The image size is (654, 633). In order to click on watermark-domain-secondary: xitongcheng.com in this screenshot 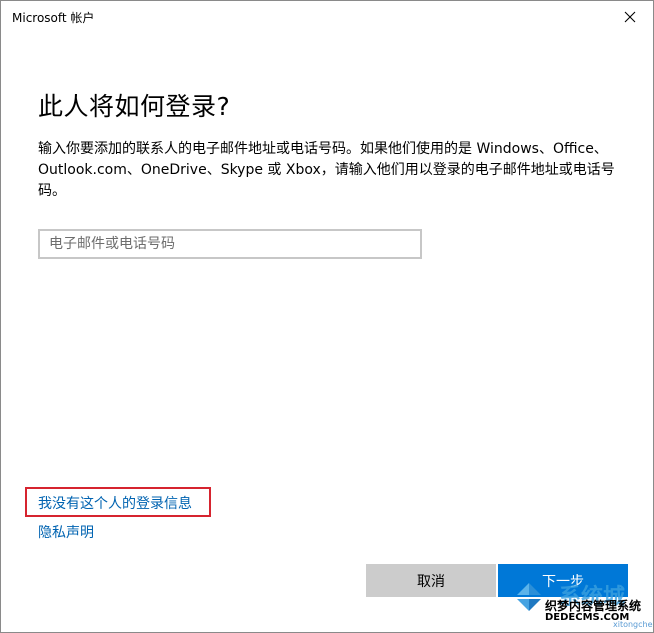, I will do `click(633, 624)`.